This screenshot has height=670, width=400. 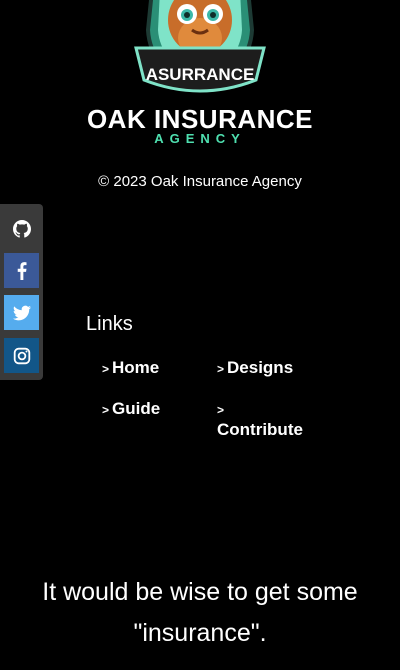 I want to click on facebook-icon, so click(x=21, y=270).